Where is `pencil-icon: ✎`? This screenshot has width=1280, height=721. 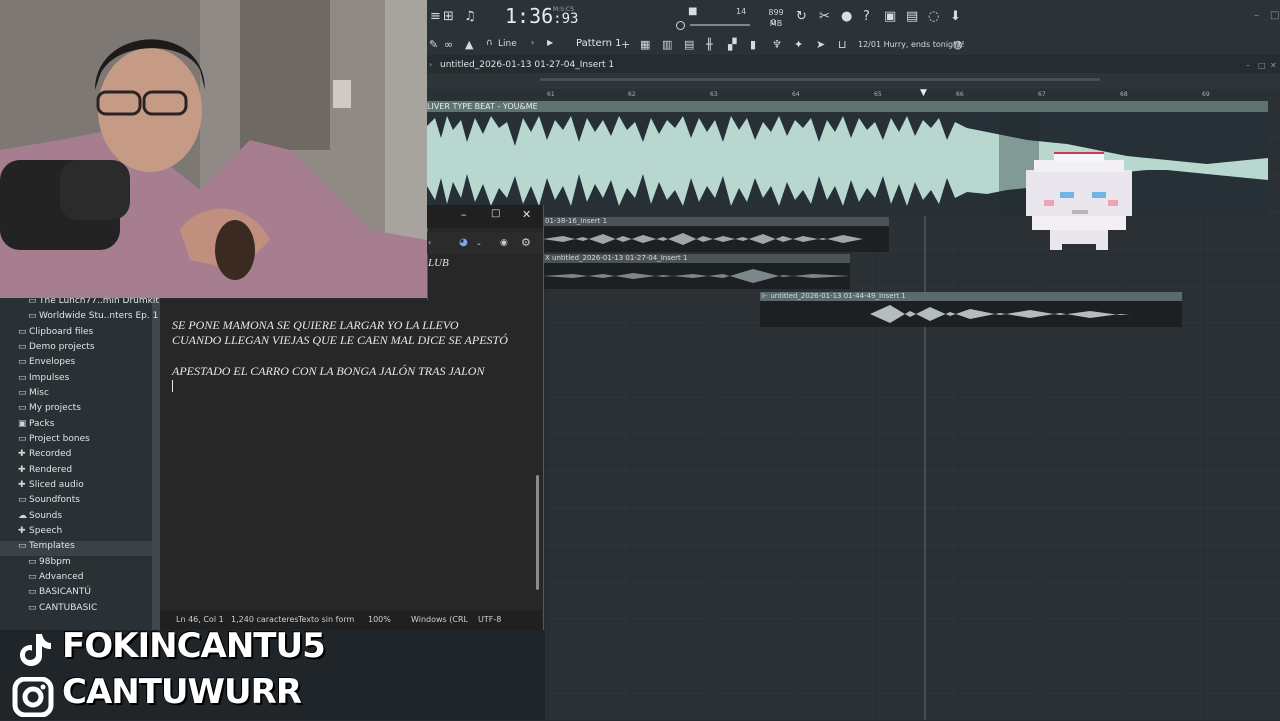
pencil-icon: ✎ is located at coordinates (433, 44).